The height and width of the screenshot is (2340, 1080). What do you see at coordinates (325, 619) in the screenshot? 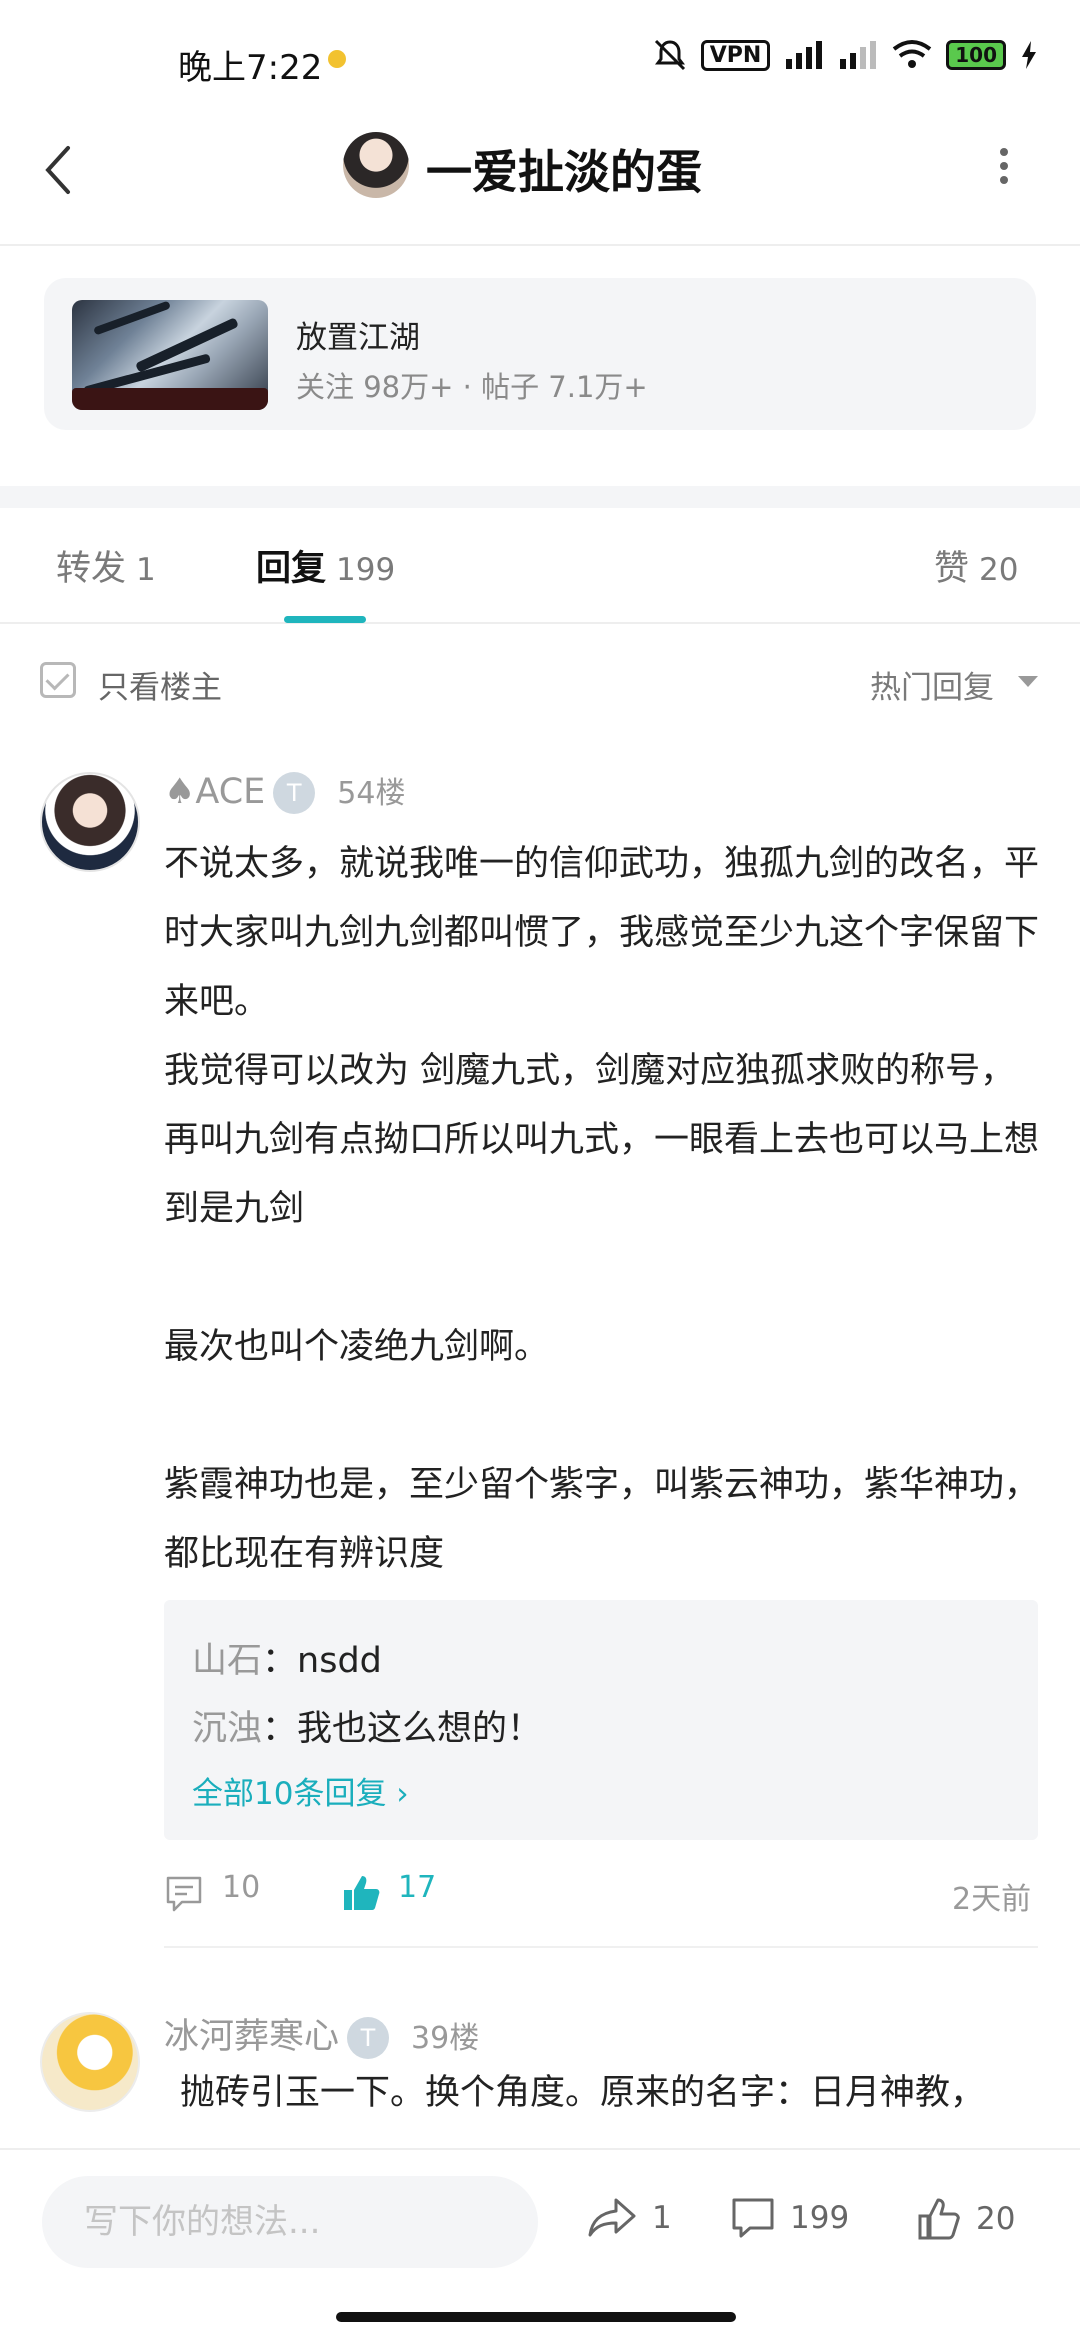
I see `tab-active-indicator` at bounding box center [325, 619].